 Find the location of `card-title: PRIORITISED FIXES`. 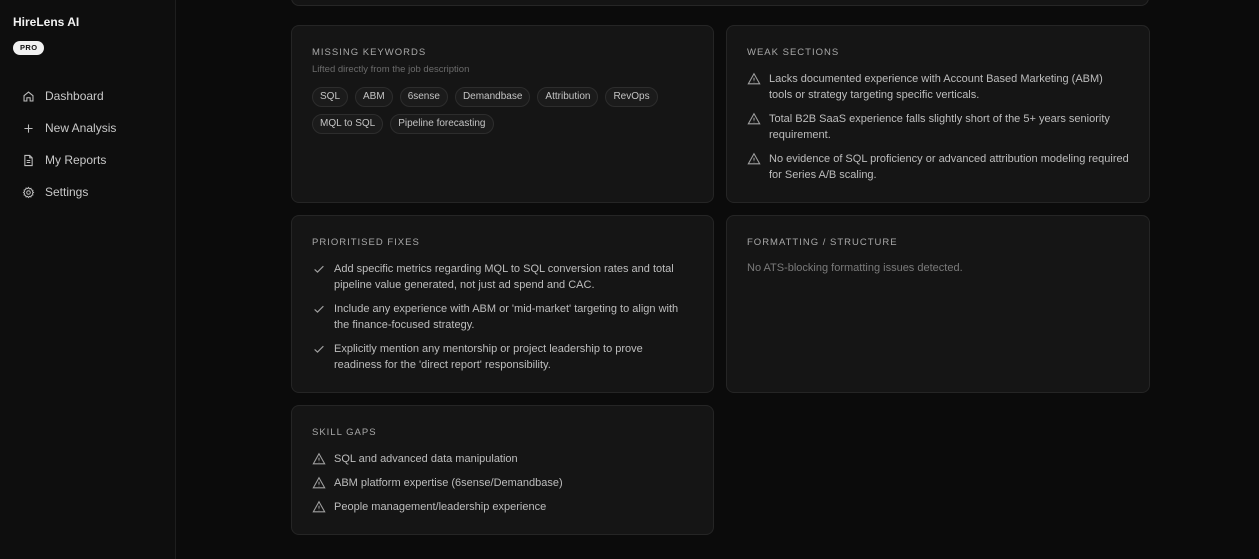

card-title: PRIORITISED FIXES is located at coordinates (366, 242).